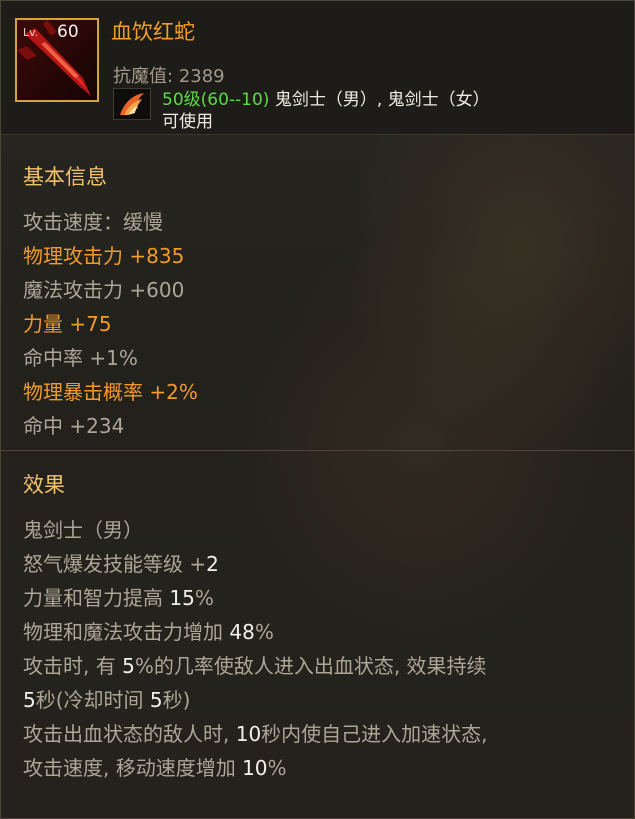 This screenshot has width=635, height=819. Describe the element at coordinates (67, 324) in the screenshot. I see `stat-strength: 力量 +75` at that location.